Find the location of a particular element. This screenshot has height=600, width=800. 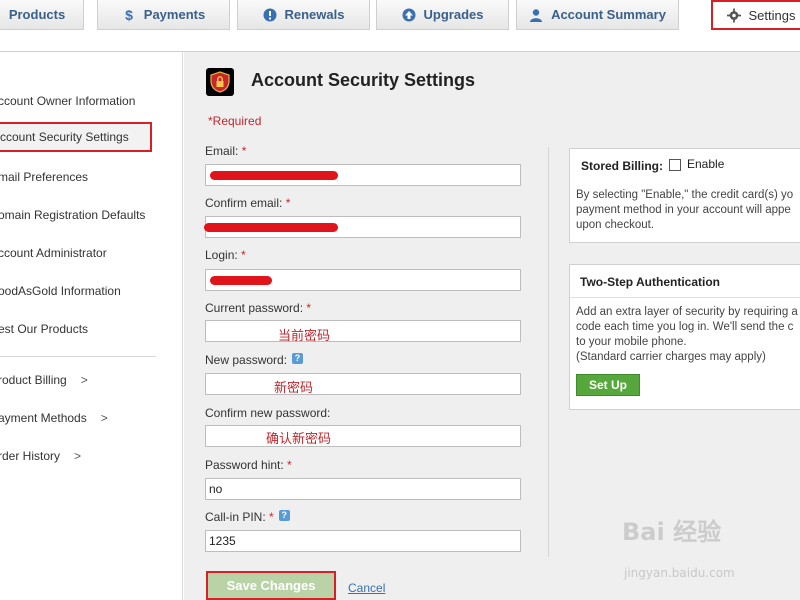

tab-products-label: Products is located at coordinates (37, 14).